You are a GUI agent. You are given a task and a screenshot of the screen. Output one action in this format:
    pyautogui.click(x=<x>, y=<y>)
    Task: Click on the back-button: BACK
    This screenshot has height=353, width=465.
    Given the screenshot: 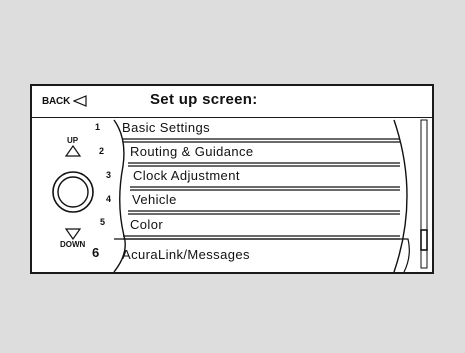 What is the action you would take?
    pyautogui.click(x=64, y=101)
    